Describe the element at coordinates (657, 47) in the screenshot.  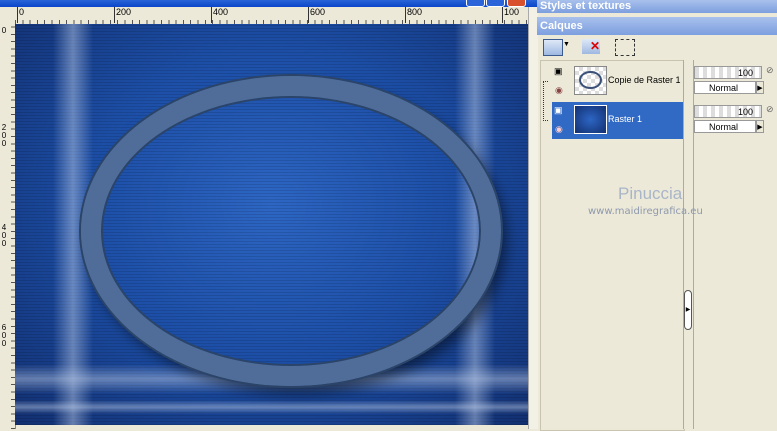
I see `layers-toolbar: ▼ ✕` at that location.